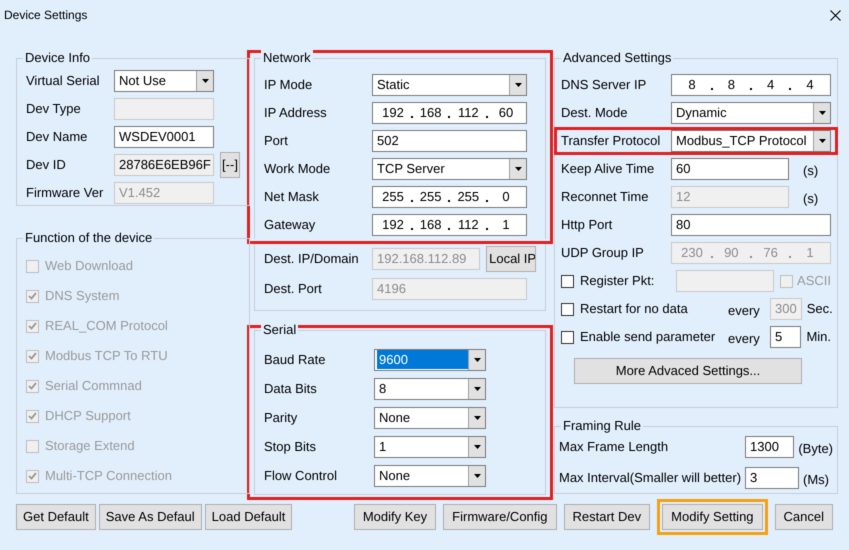 This screenshot has width=849, height=550. What do you see at coordinates (293, 289) in the screenshot?
I see `field-label: Dest. Port` at bounding box center [293, 289].